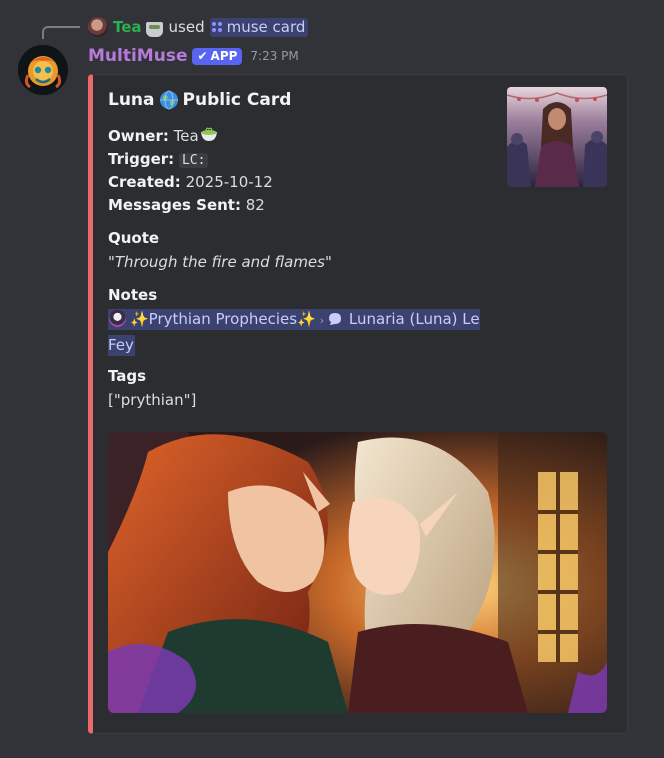 The image size is (664, 758). I want to click on tags-title: Tags, so click(127, 376).